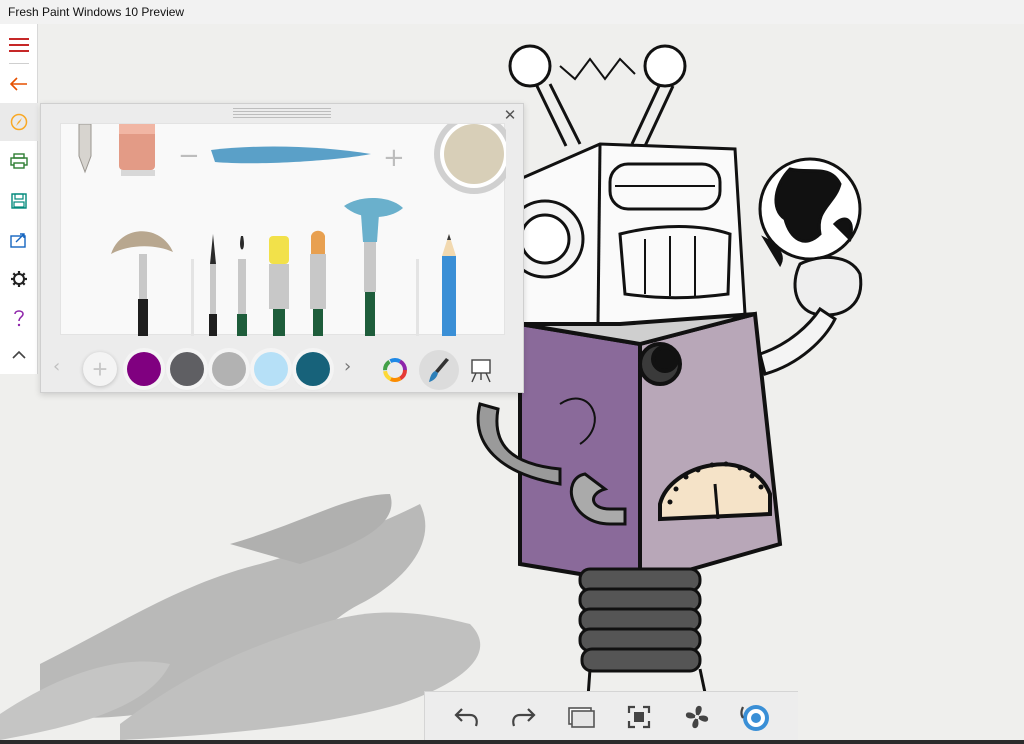 The width and height of the screenshot is (1024, 744). I want to click on app-sidebar, so click(19, 199).